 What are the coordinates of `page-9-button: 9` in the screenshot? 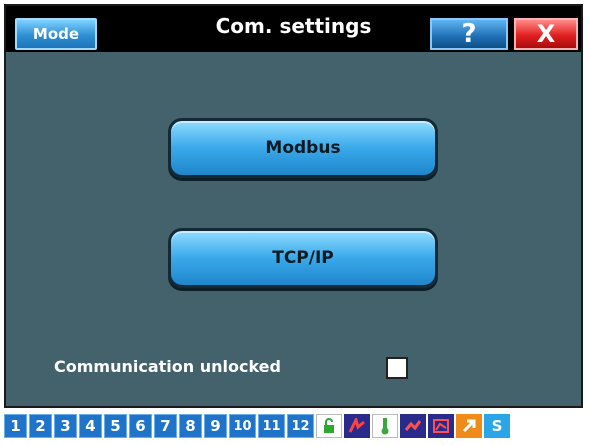 It's located at (215, 426).